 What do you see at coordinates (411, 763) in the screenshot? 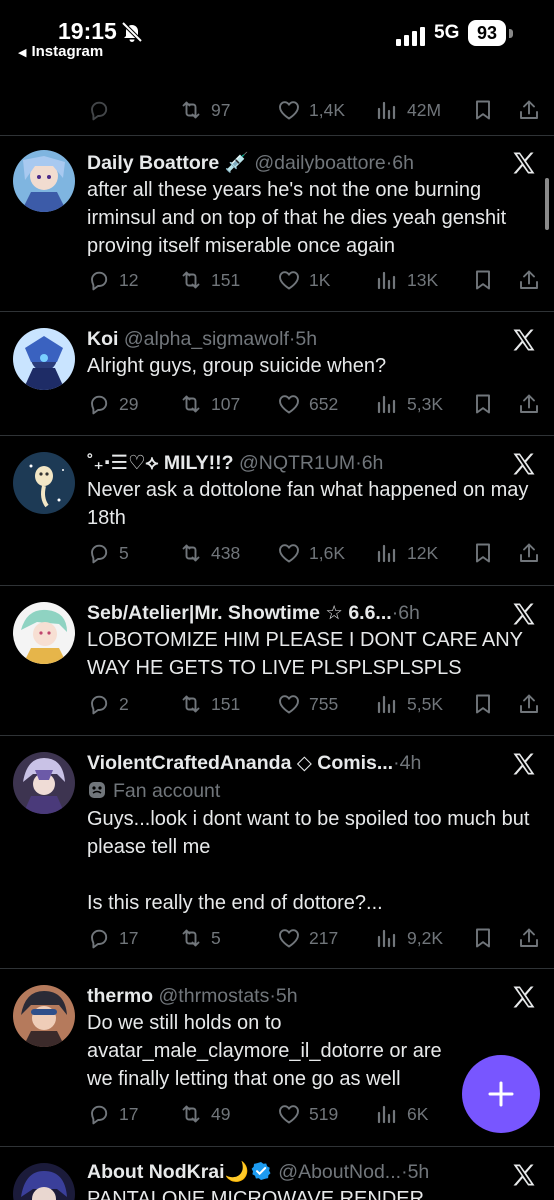
I see `tweet-age: 4h` at bounding box center [411, 763].